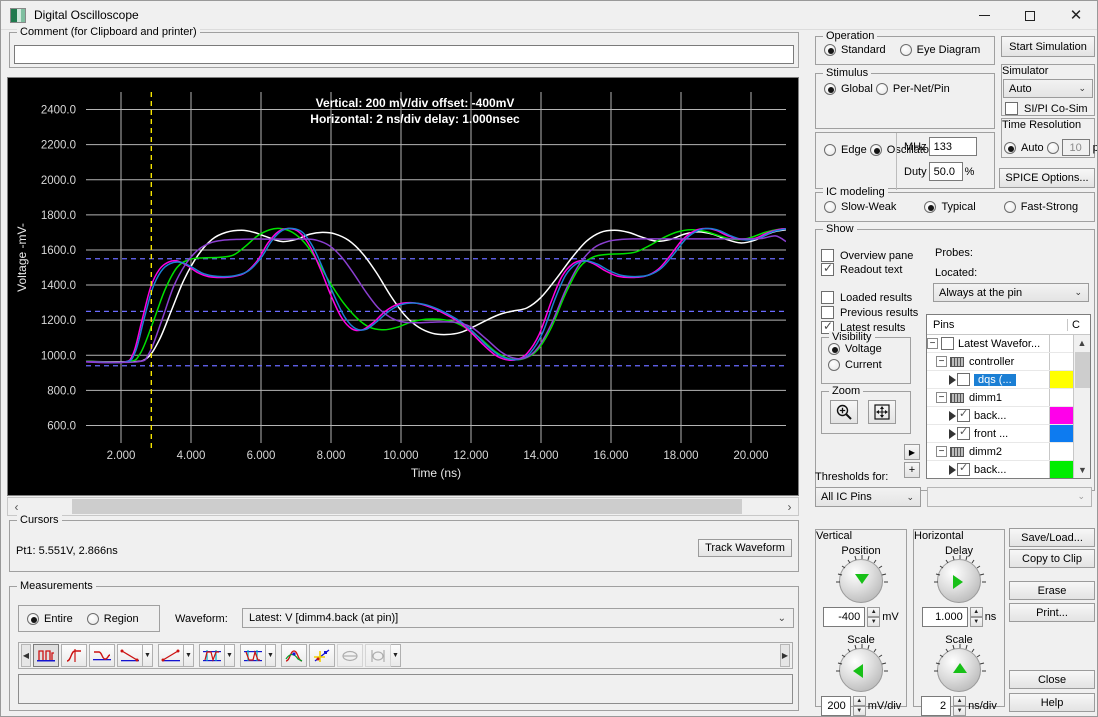 This screenshot has width=1098, height=717. What do you see at coordinates (947, 343) in the screenshot?
I see `pins-checkbox-icon` at bounding box center [947, 343].